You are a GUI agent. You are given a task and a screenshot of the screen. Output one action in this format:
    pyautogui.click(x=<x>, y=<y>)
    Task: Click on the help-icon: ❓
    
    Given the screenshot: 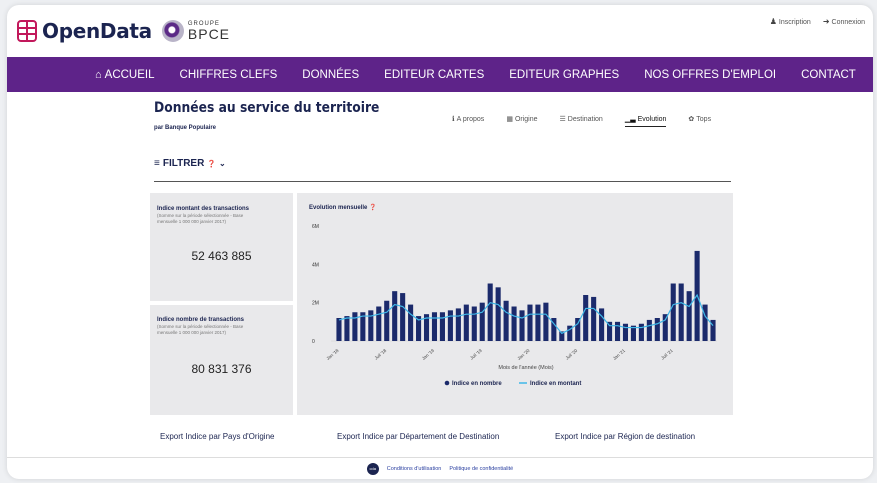 What is the action you would take?
    pyautogui.click(x=212, y=164)
    